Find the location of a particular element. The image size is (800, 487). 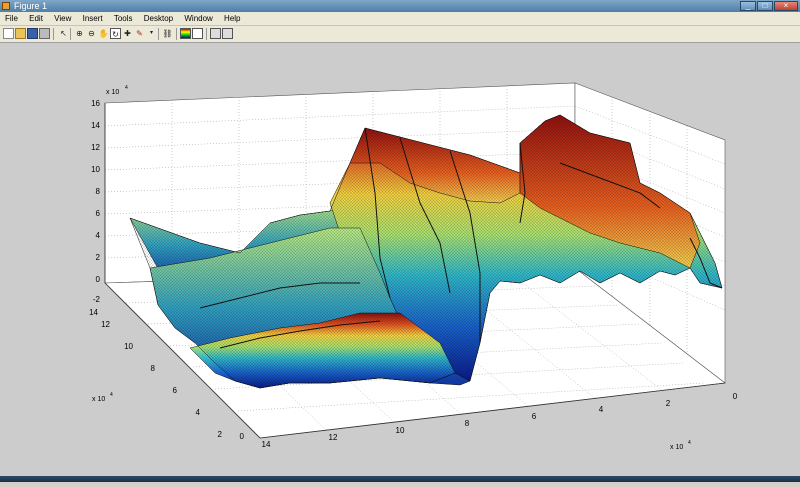

close-button: × is located at coordinates (786, 6).